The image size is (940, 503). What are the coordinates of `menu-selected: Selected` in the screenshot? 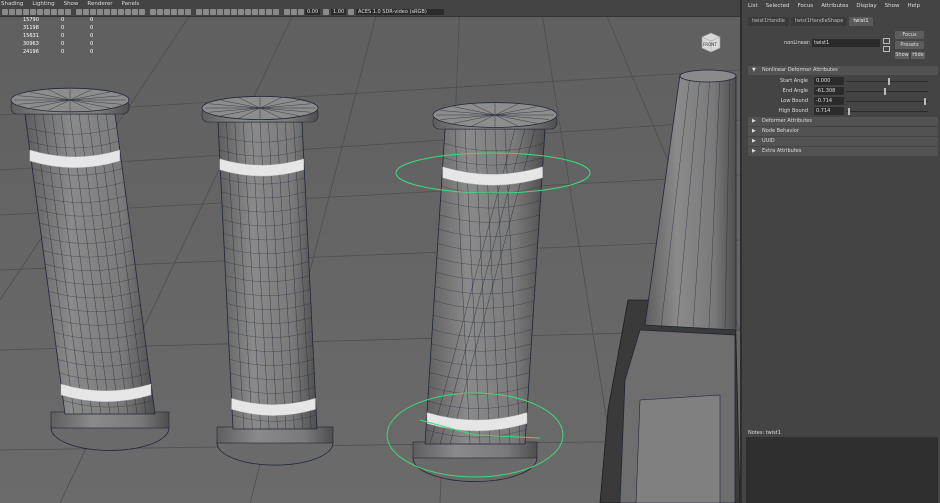 It's located at (778, 6).